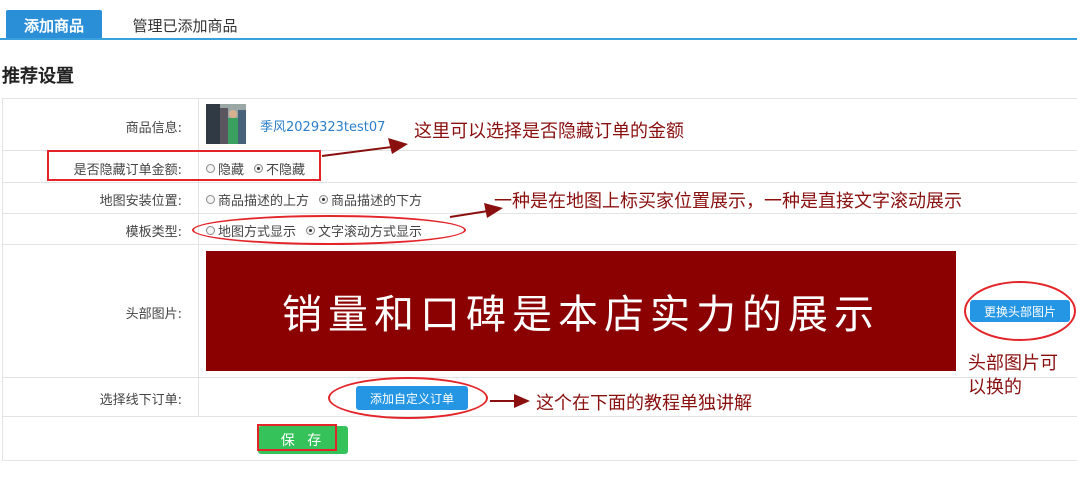 This screenshot has height=477, width=1077. What do you see at coordinates (1013, 376) in the screenshot?
I see `annotation-header-image: 头部图片可 以换的` at bounding box center [1013, 376].